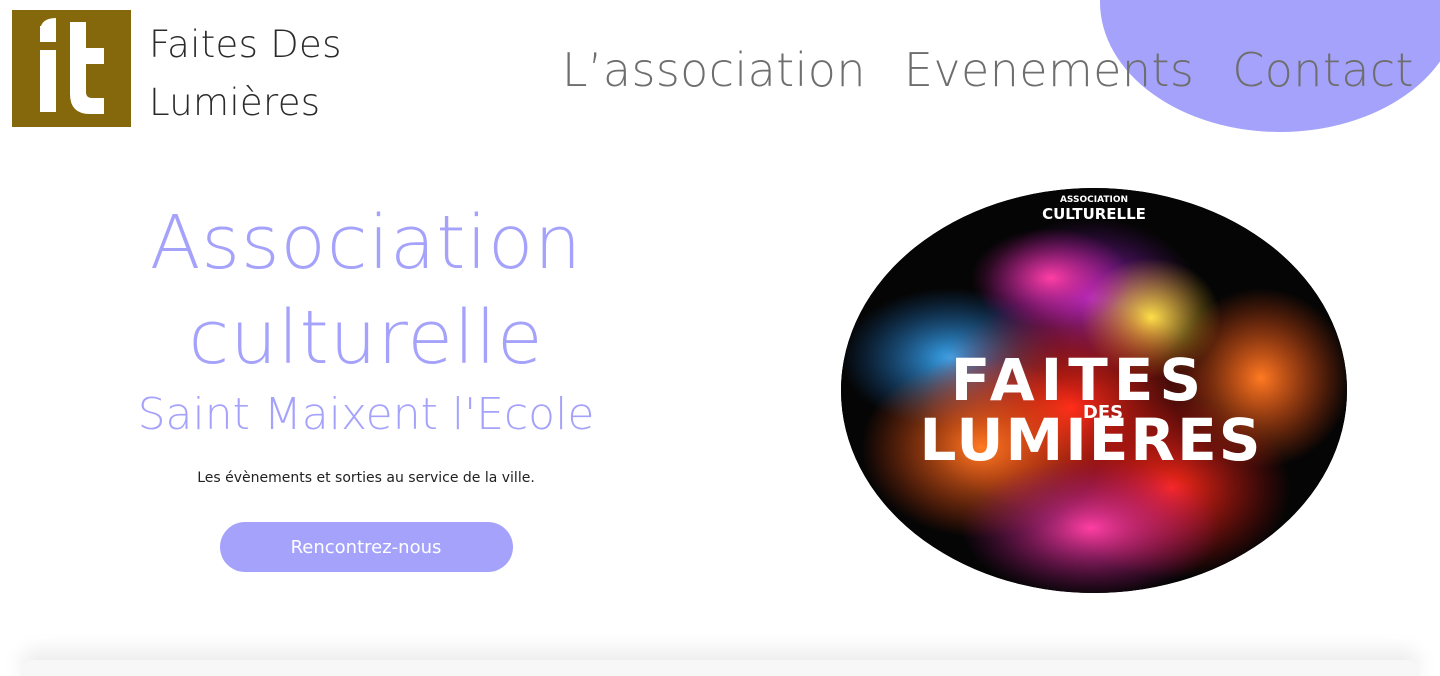 This screenshot has width=1440, height=676. Describe the element at coordinates (235, 102) in the screenshot. I see `site-name-line2: Lumières` at that location.